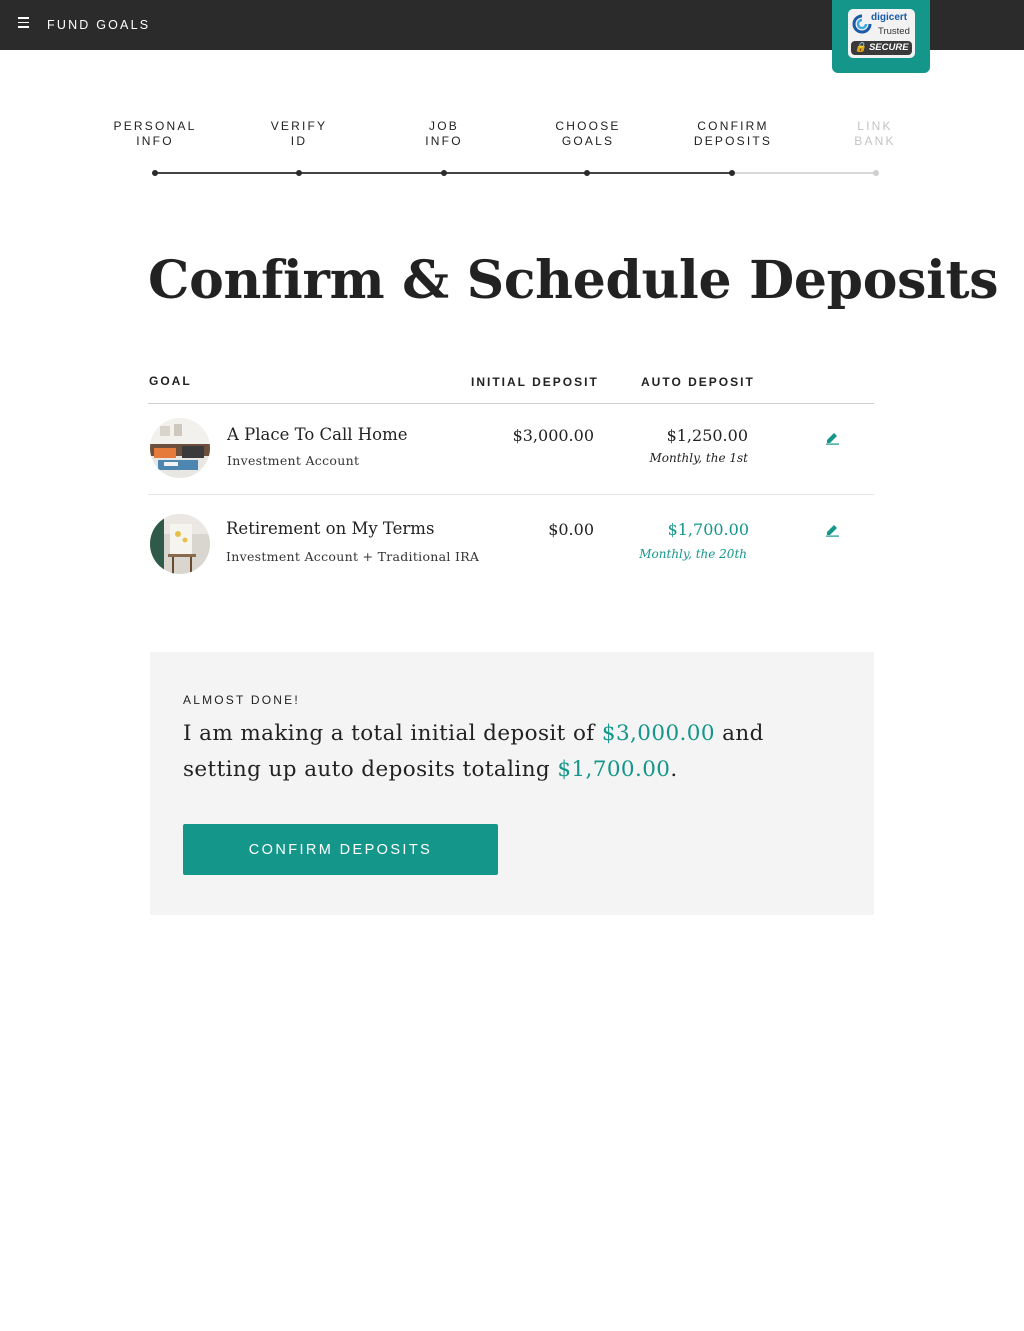 The image size is (1024, 1331). What do you see at coordinates (511, 403) in the screenshot?
I see `table-header-divider` at bounding box center [511, 403].